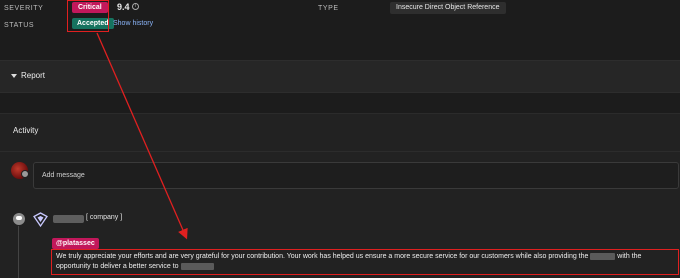  What do you see at coordinates (14, 76) in the screenshot?
I see `caret-down-icon` at bounding box center [14, 76].